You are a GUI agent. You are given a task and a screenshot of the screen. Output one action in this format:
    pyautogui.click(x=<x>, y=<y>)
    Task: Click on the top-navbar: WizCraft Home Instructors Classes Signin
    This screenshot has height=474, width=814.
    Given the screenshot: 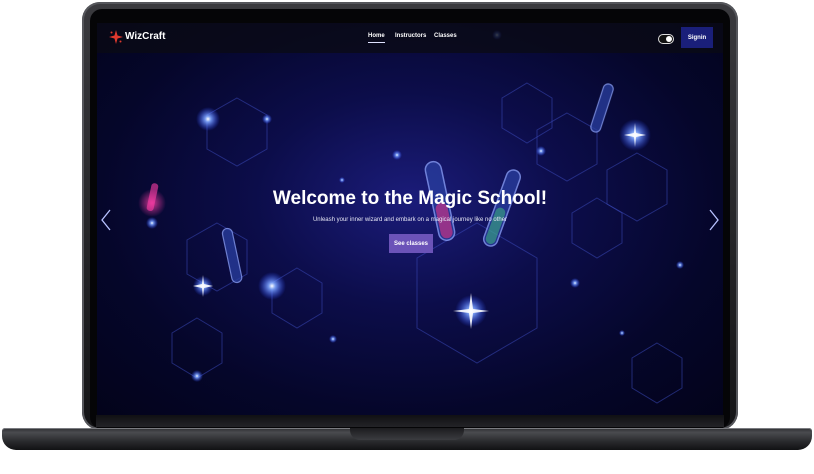 What is the action you would take?
    pyautogui.click(x=410, y=38)
    